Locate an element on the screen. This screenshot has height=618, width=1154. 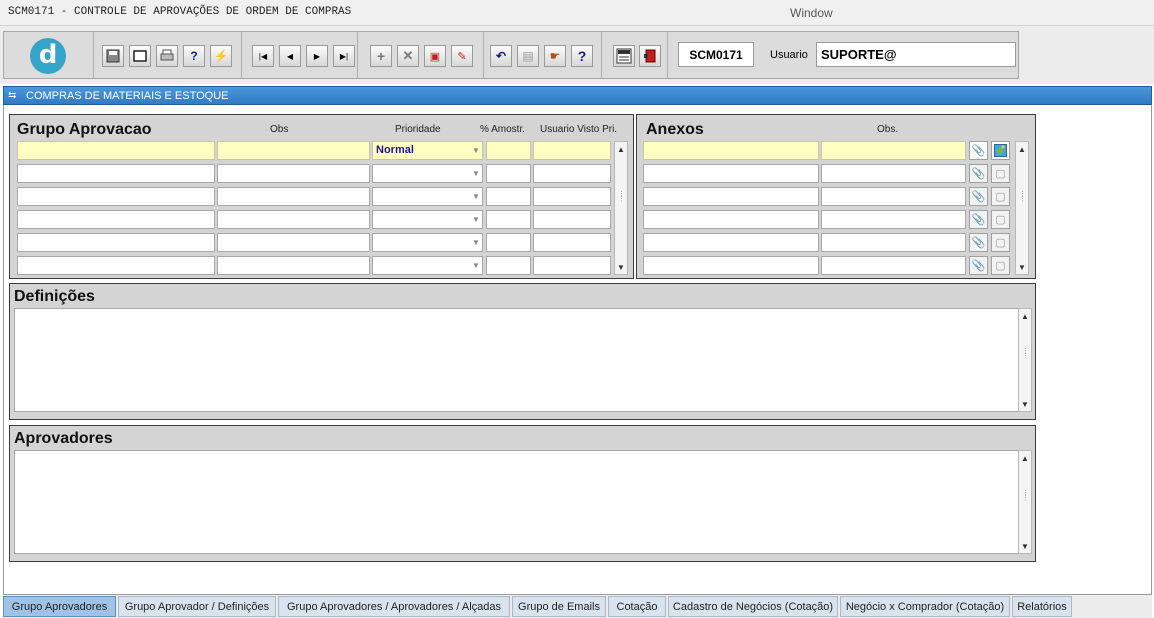
insert-record-icon: + is located at coordinates (381, 56).